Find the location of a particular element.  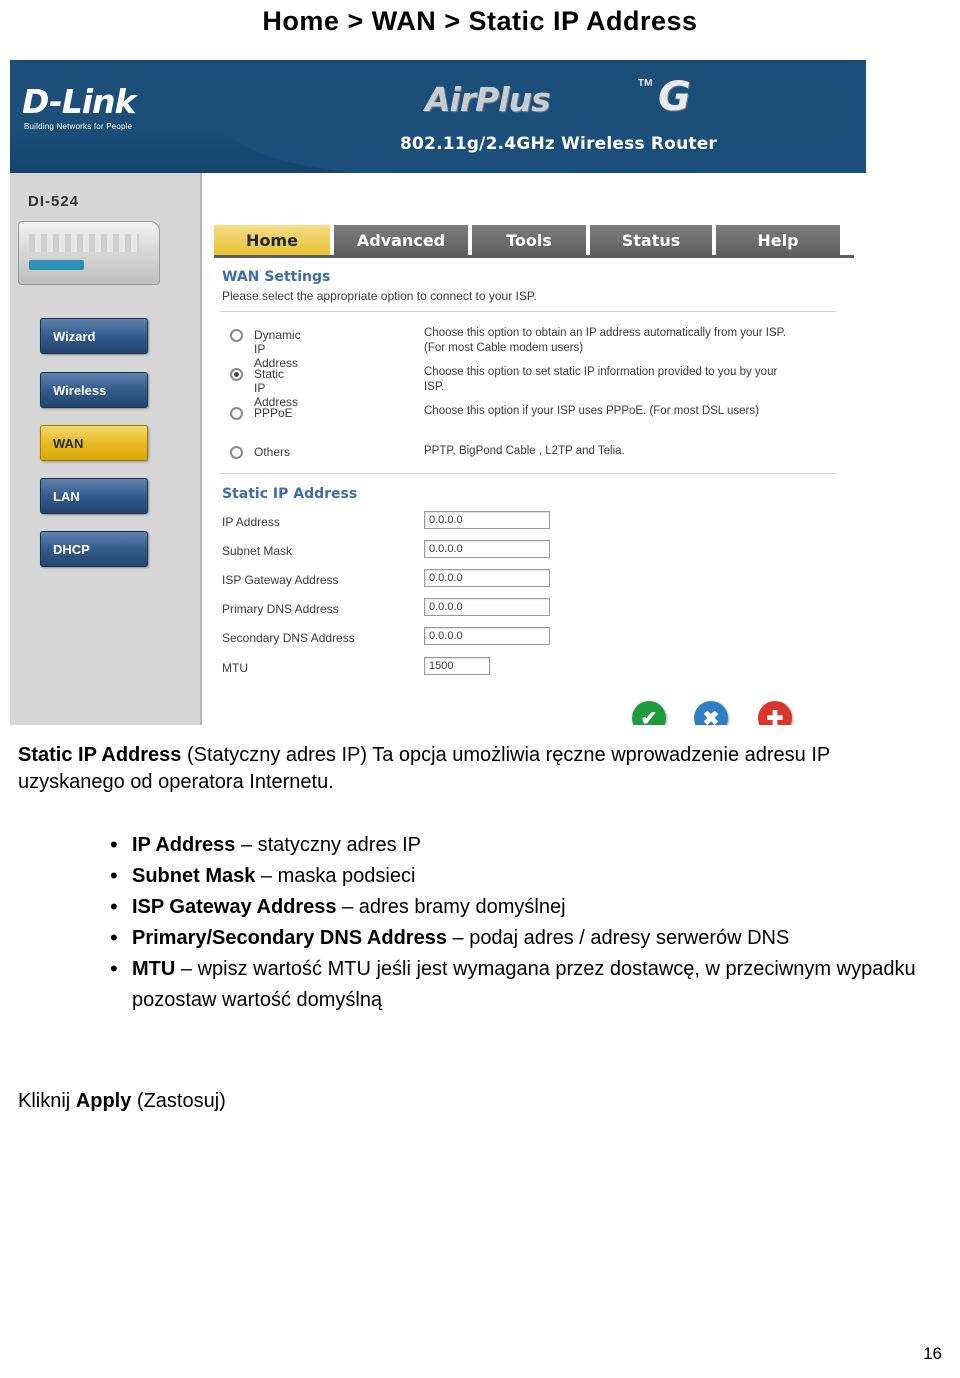

radio-label: PPPoE is located at coordinates (273, 413).